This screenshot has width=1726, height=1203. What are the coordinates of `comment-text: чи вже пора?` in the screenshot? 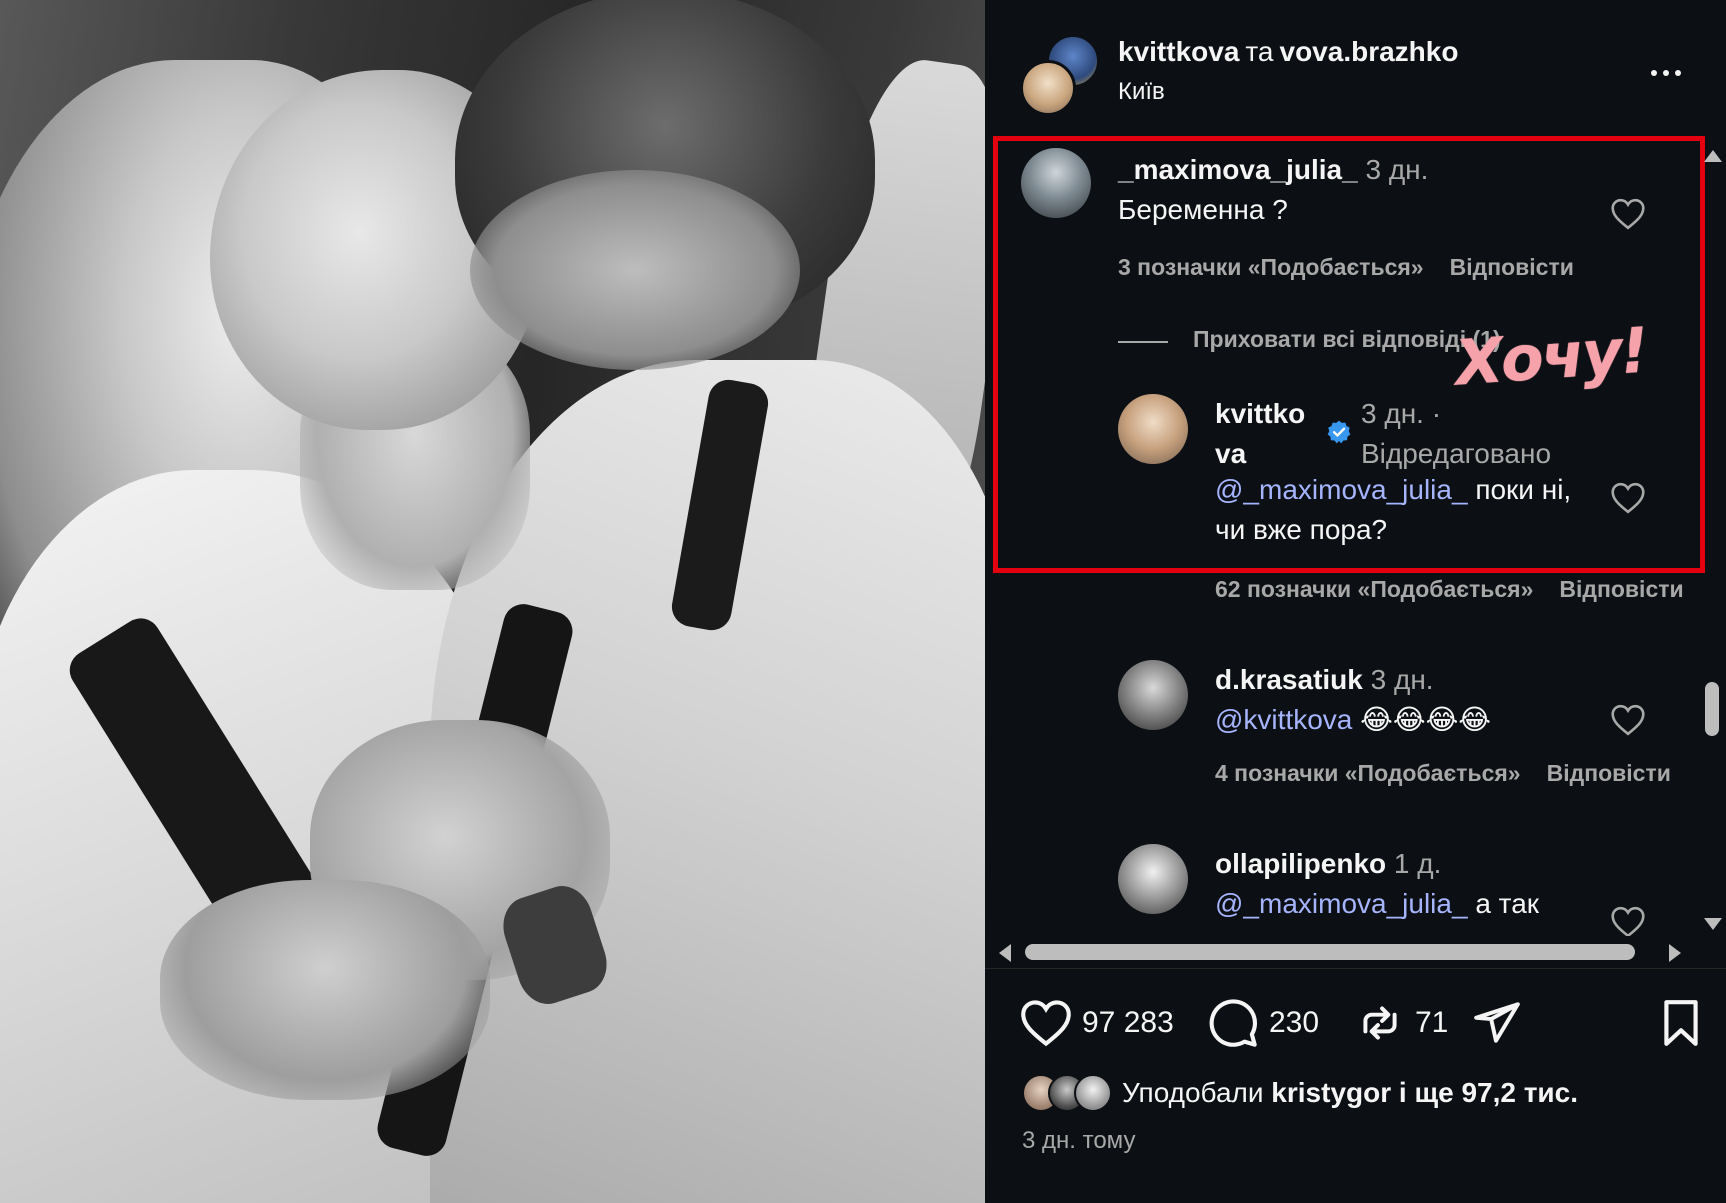 It's located at (1301, 529).